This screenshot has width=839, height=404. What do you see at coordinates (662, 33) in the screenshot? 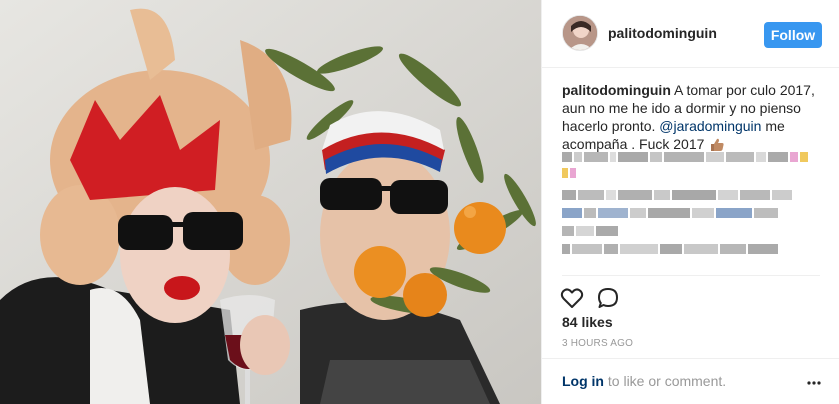
I see `profile-username: palitodominguin` at bounding box center [662, 33].